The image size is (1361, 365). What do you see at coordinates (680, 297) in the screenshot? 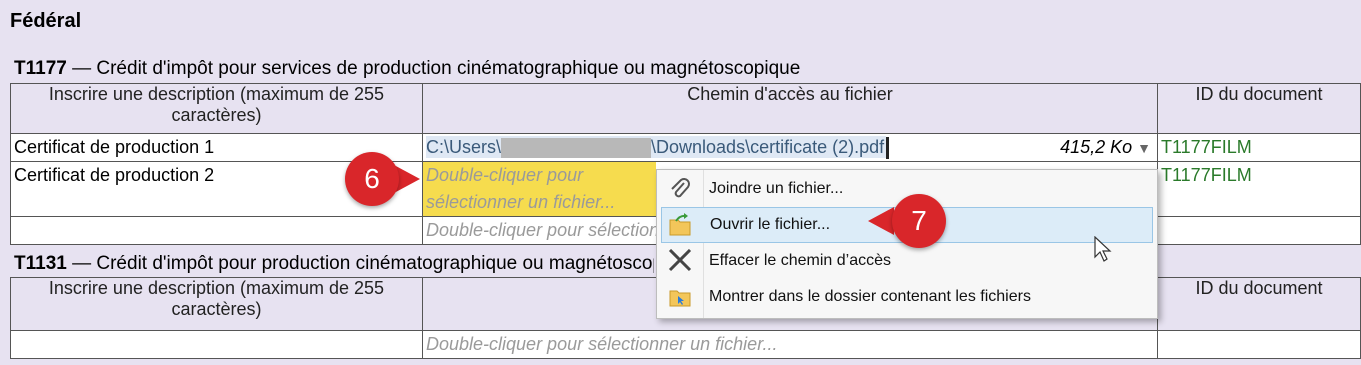
I see `folder-show-icon` at bounding box center [680, 297].